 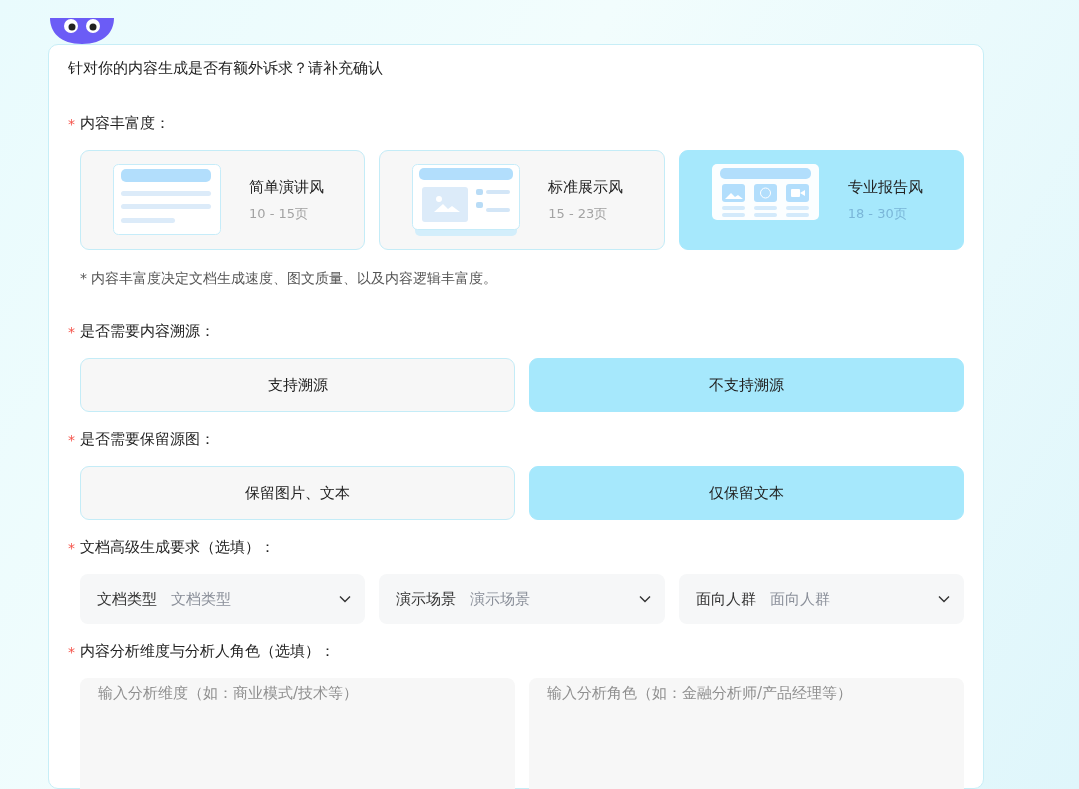 I want to click on choice-button: 支持溯源, so click(x=297, y=385).